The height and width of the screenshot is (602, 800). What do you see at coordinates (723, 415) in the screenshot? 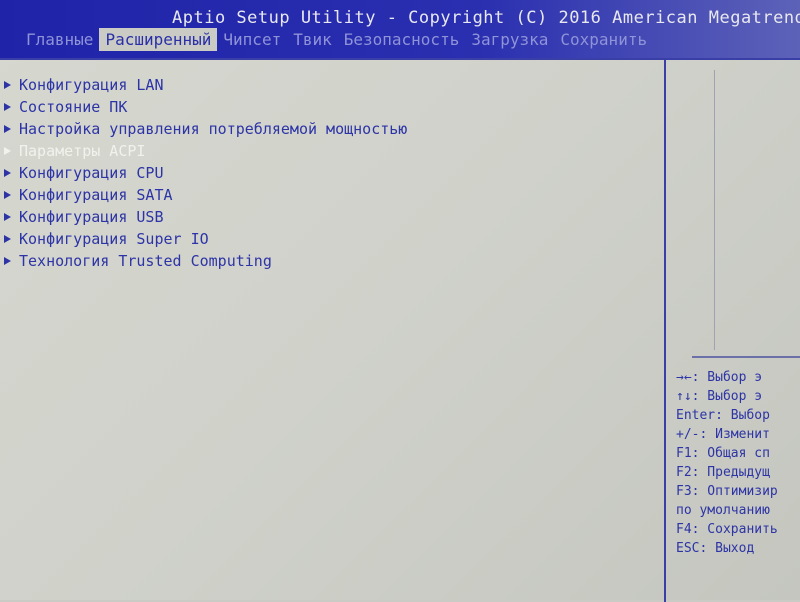
I see `help-line: Enter: Выбор` at bounding box center [723, 415].